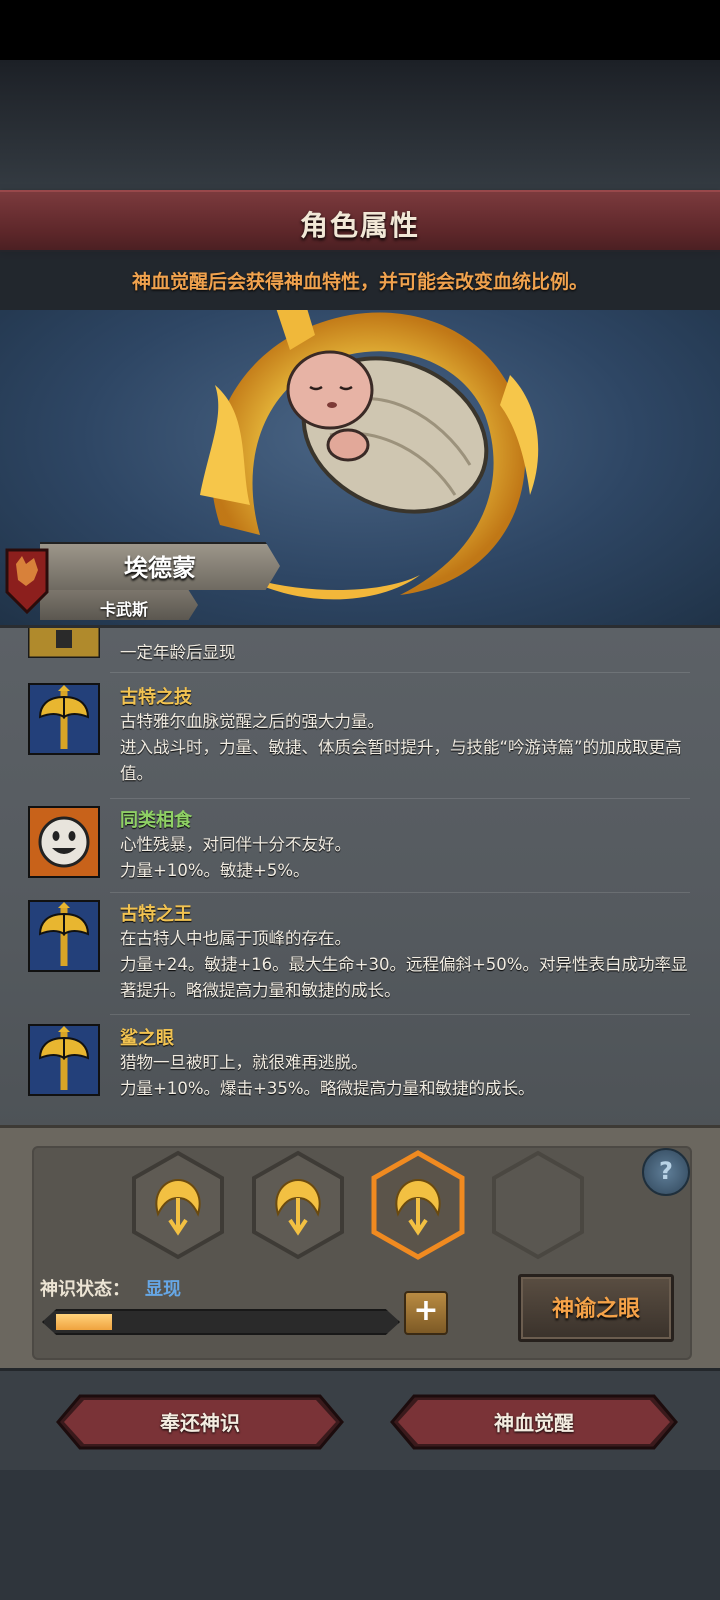  Describe the element at coordinates (360, 125) in the screenshot. I see `background-top` at that location.